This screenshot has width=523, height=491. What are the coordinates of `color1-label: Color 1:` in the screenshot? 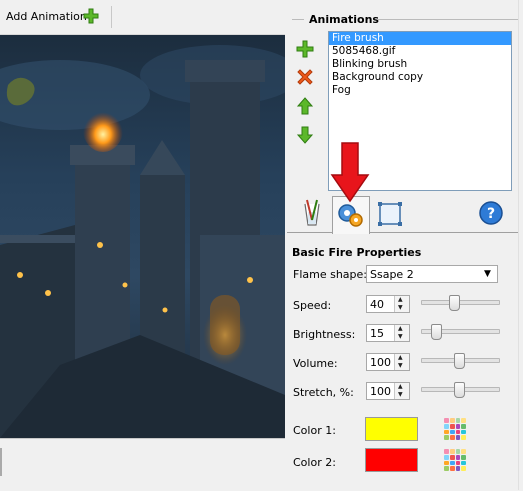 It's located at (314, 430).